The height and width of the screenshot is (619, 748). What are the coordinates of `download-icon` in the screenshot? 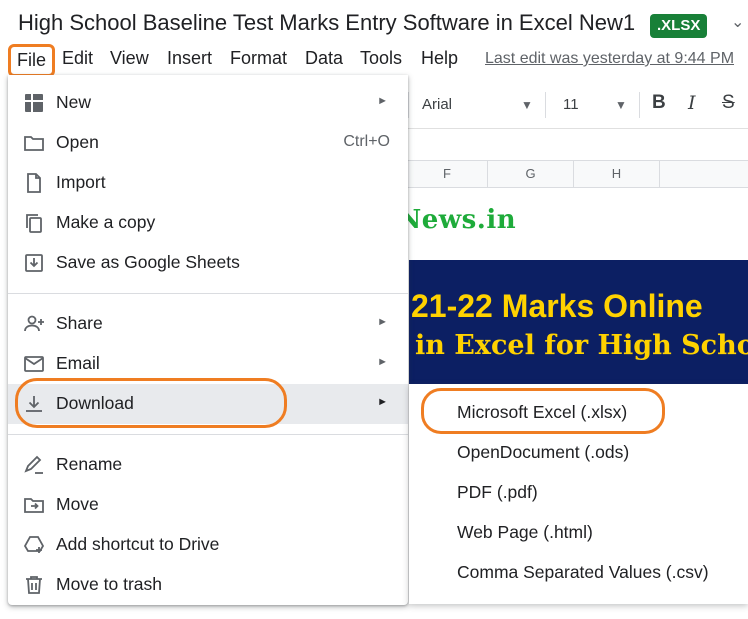 It's located at (34, 404).